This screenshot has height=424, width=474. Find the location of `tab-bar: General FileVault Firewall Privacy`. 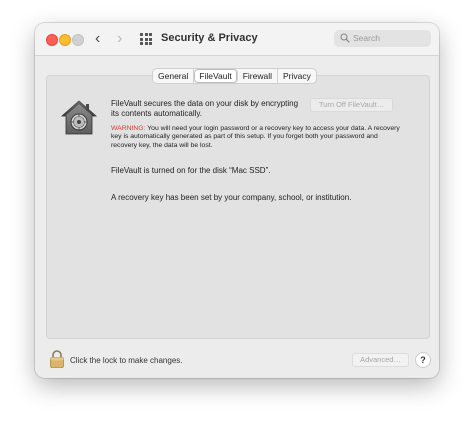

tab-bar: General FileVault Firewall Privacy is located at coordinates (234, 76).